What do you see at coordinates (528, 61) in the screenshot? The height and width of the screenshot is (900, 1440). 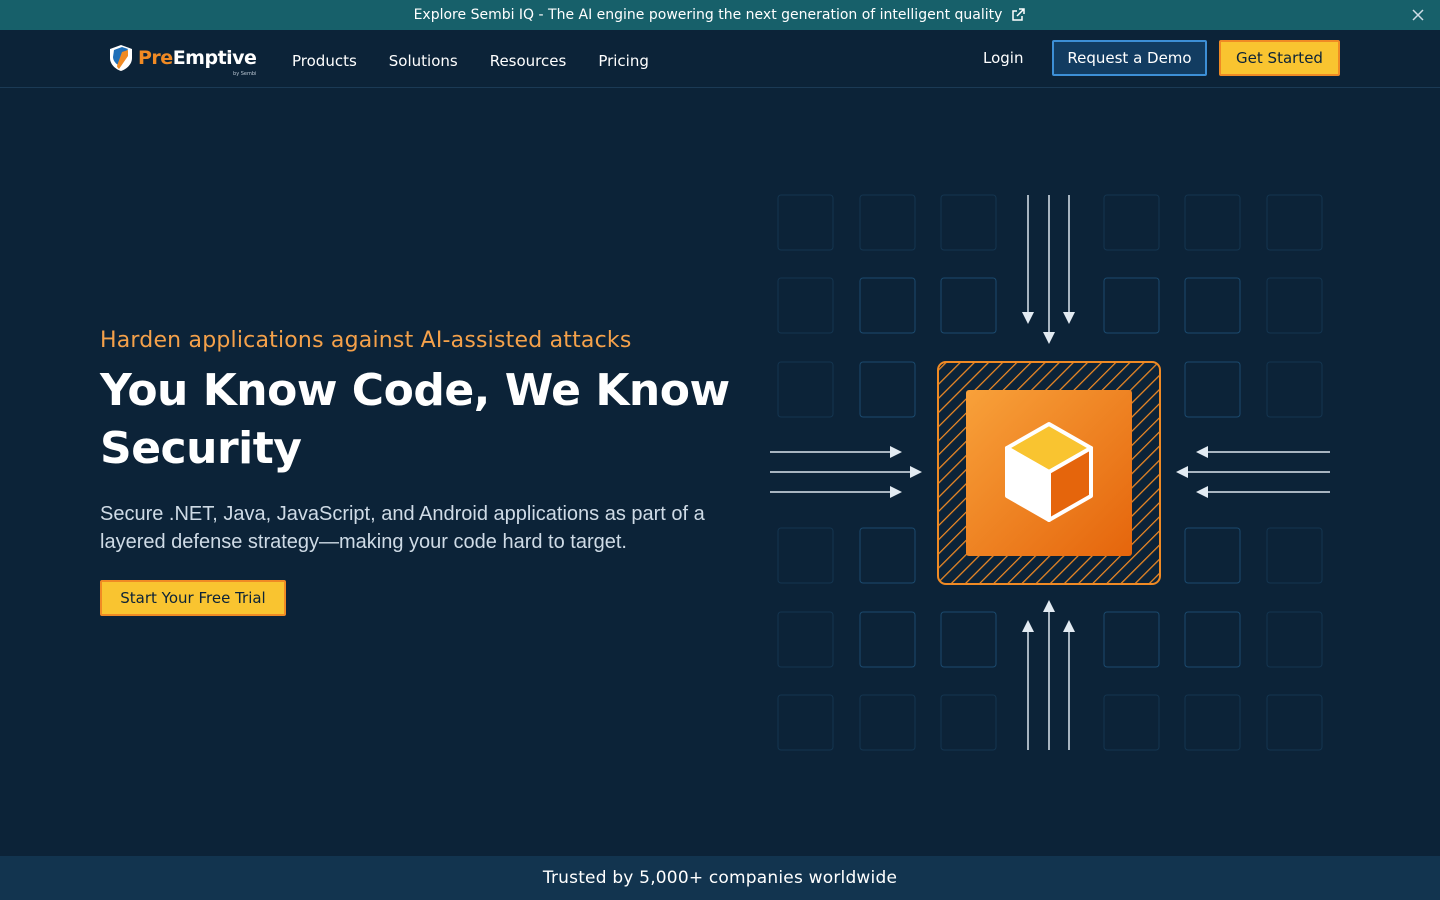 I see `nav-item-resources: Resources` at bounding box center [528, 61].